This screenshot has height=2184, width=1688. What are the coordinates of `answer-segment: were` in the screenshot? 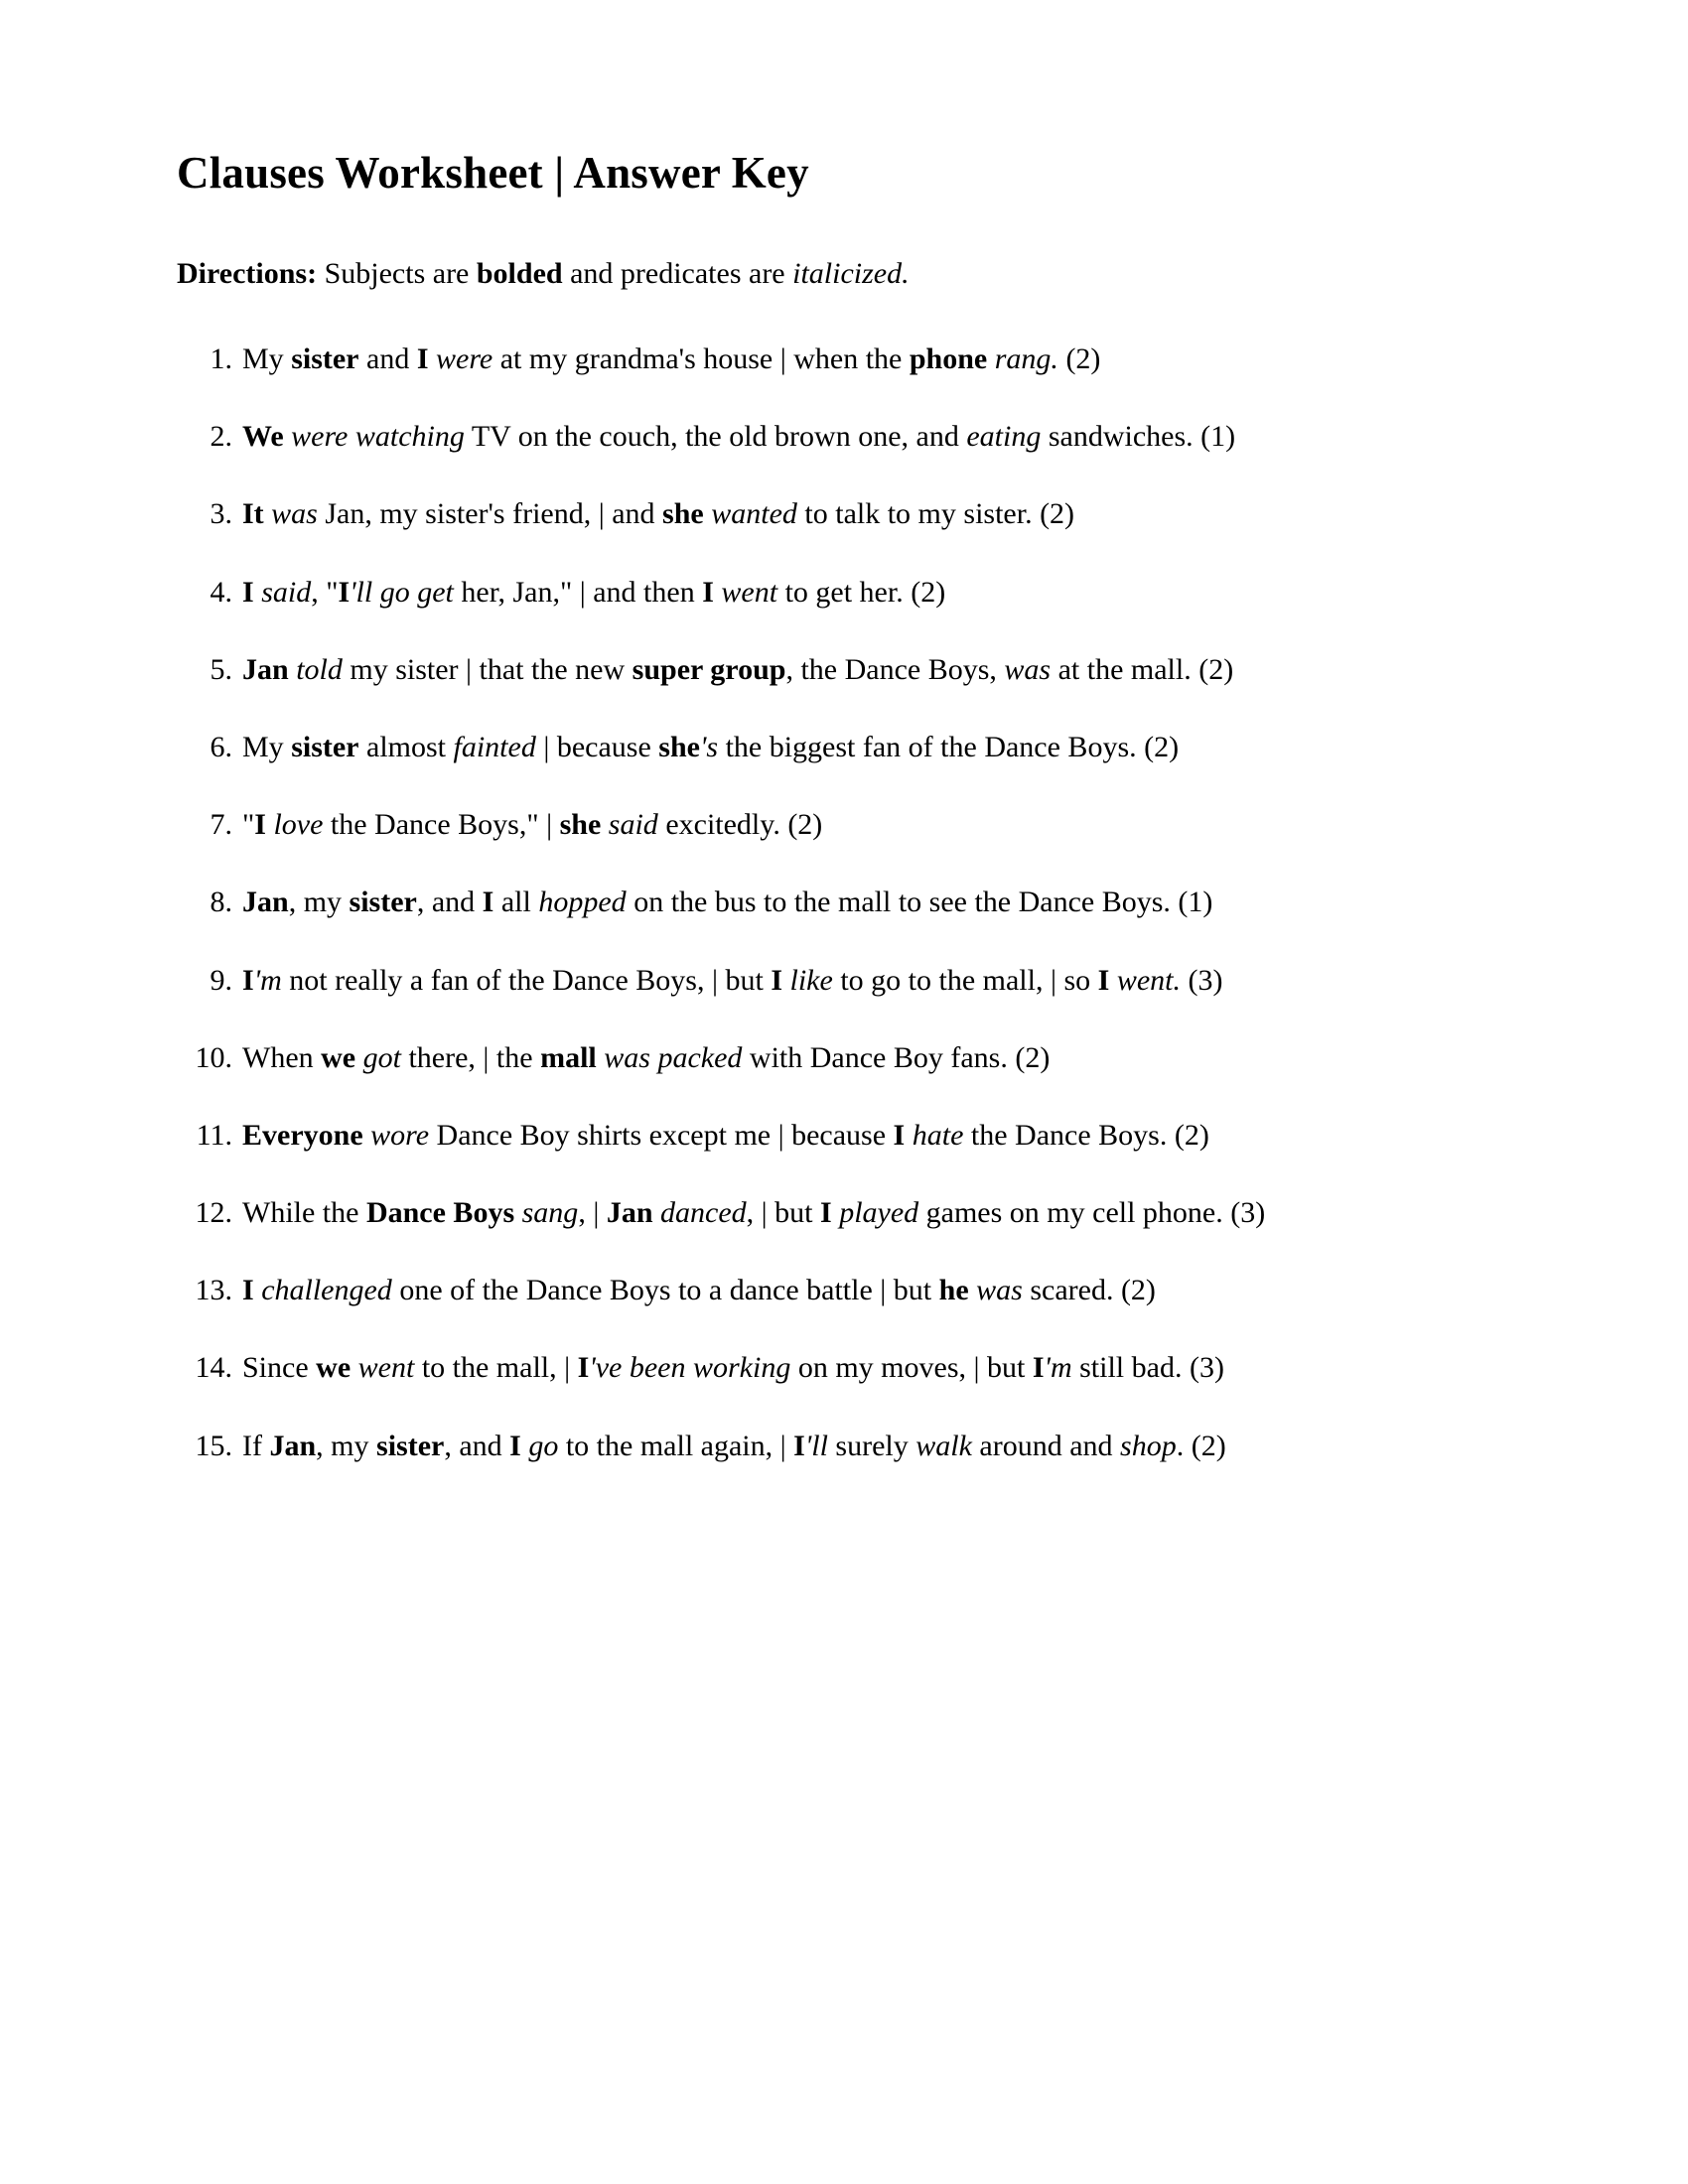 It's located at (460, 358).